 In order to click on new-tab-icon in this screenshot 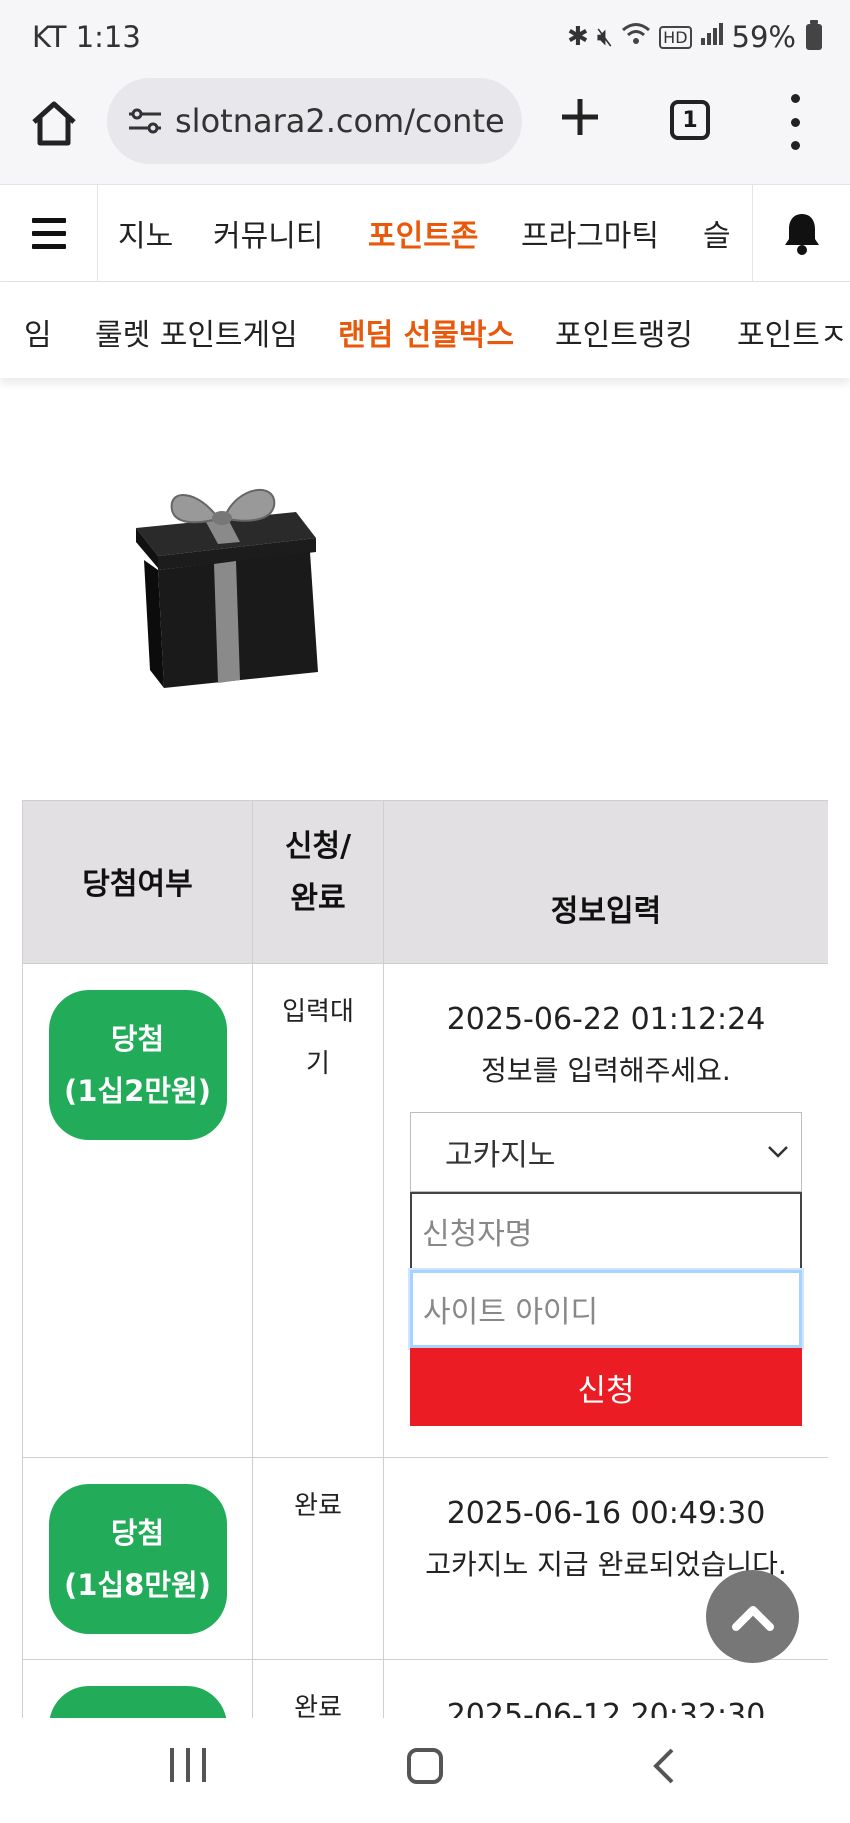, I will do `click(580, 117)`.